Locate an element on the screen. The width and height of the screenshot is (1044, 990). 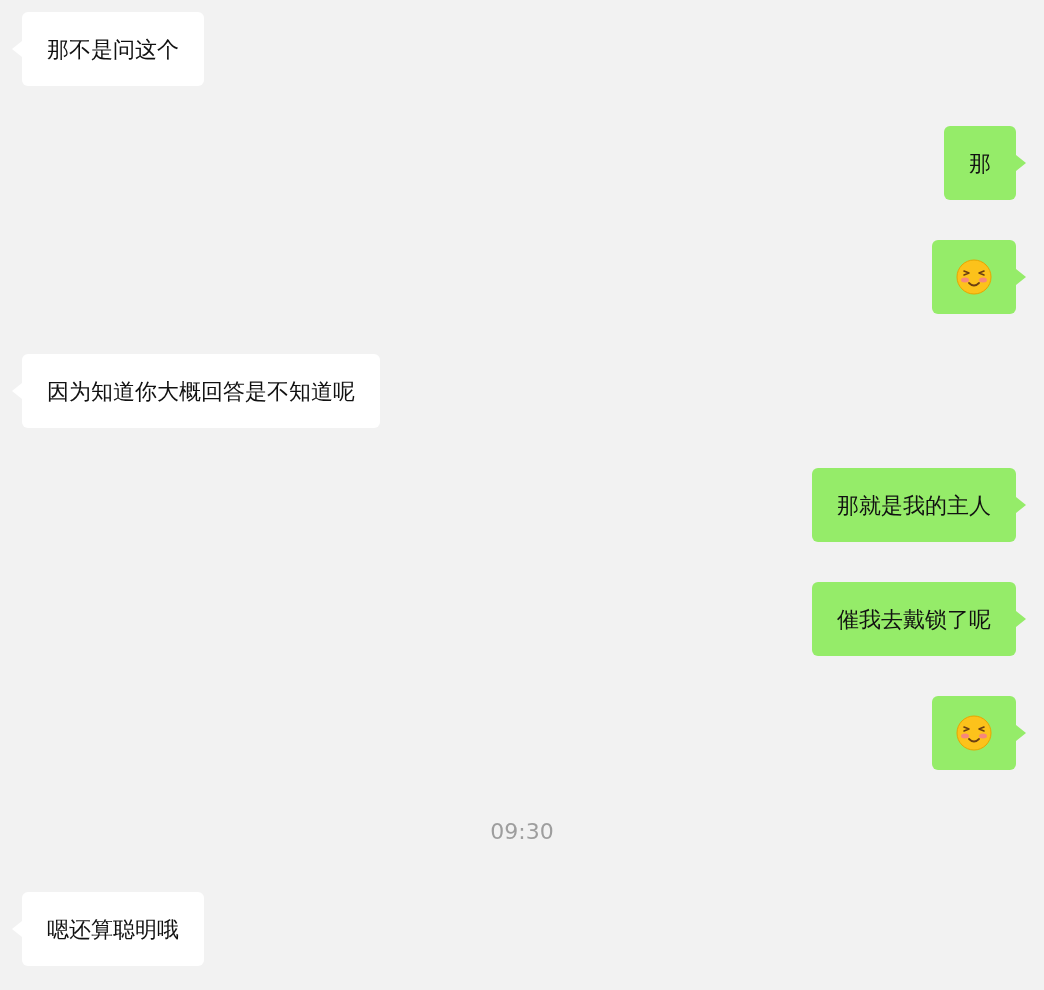
message-bubble: 嗯还算聪明哦 is located at coordinates (113, 929).